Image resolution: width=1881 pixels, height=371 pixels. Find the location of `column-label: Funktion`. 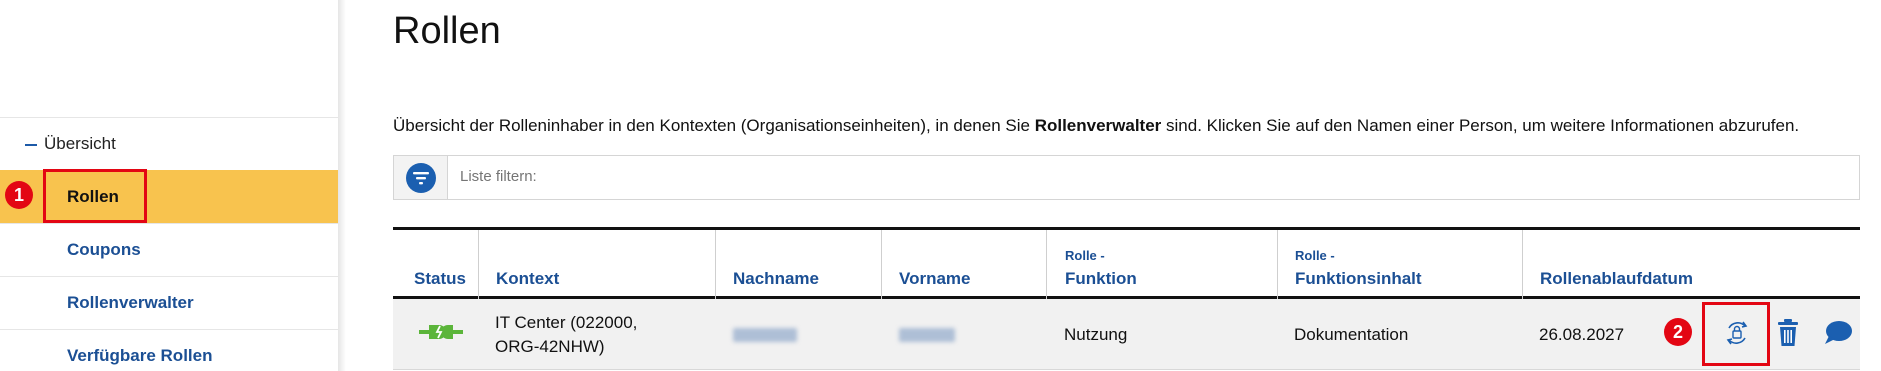

column-label: Funktion is located at coordinates (1101, 278).